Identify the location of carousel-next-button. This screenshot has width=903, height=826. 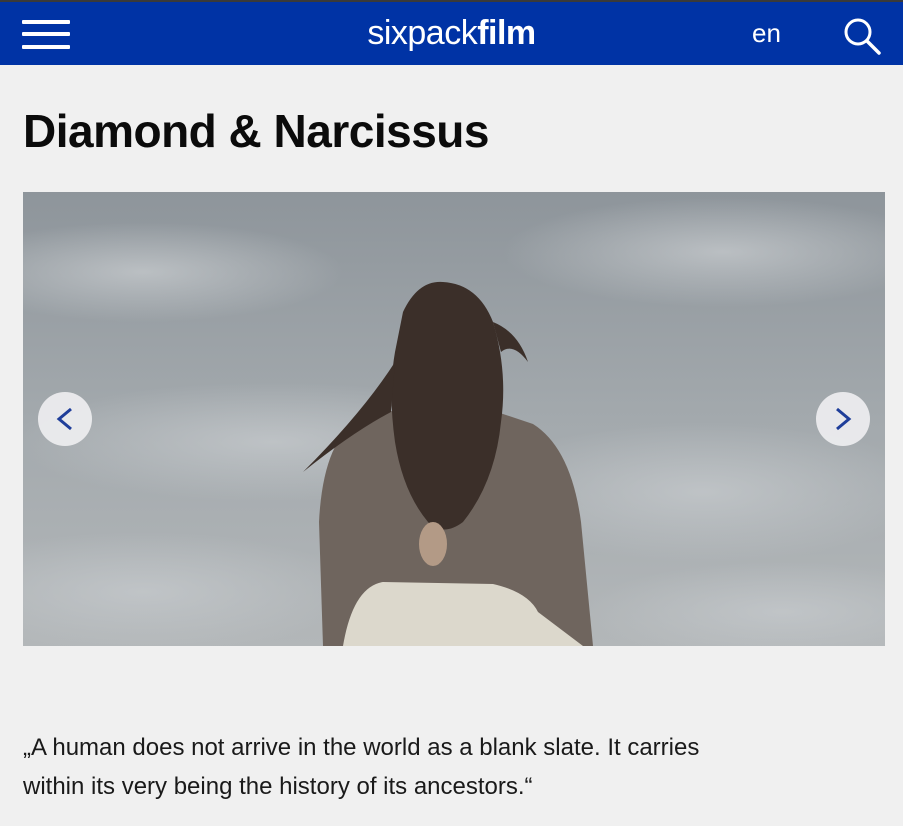
(843, 419).